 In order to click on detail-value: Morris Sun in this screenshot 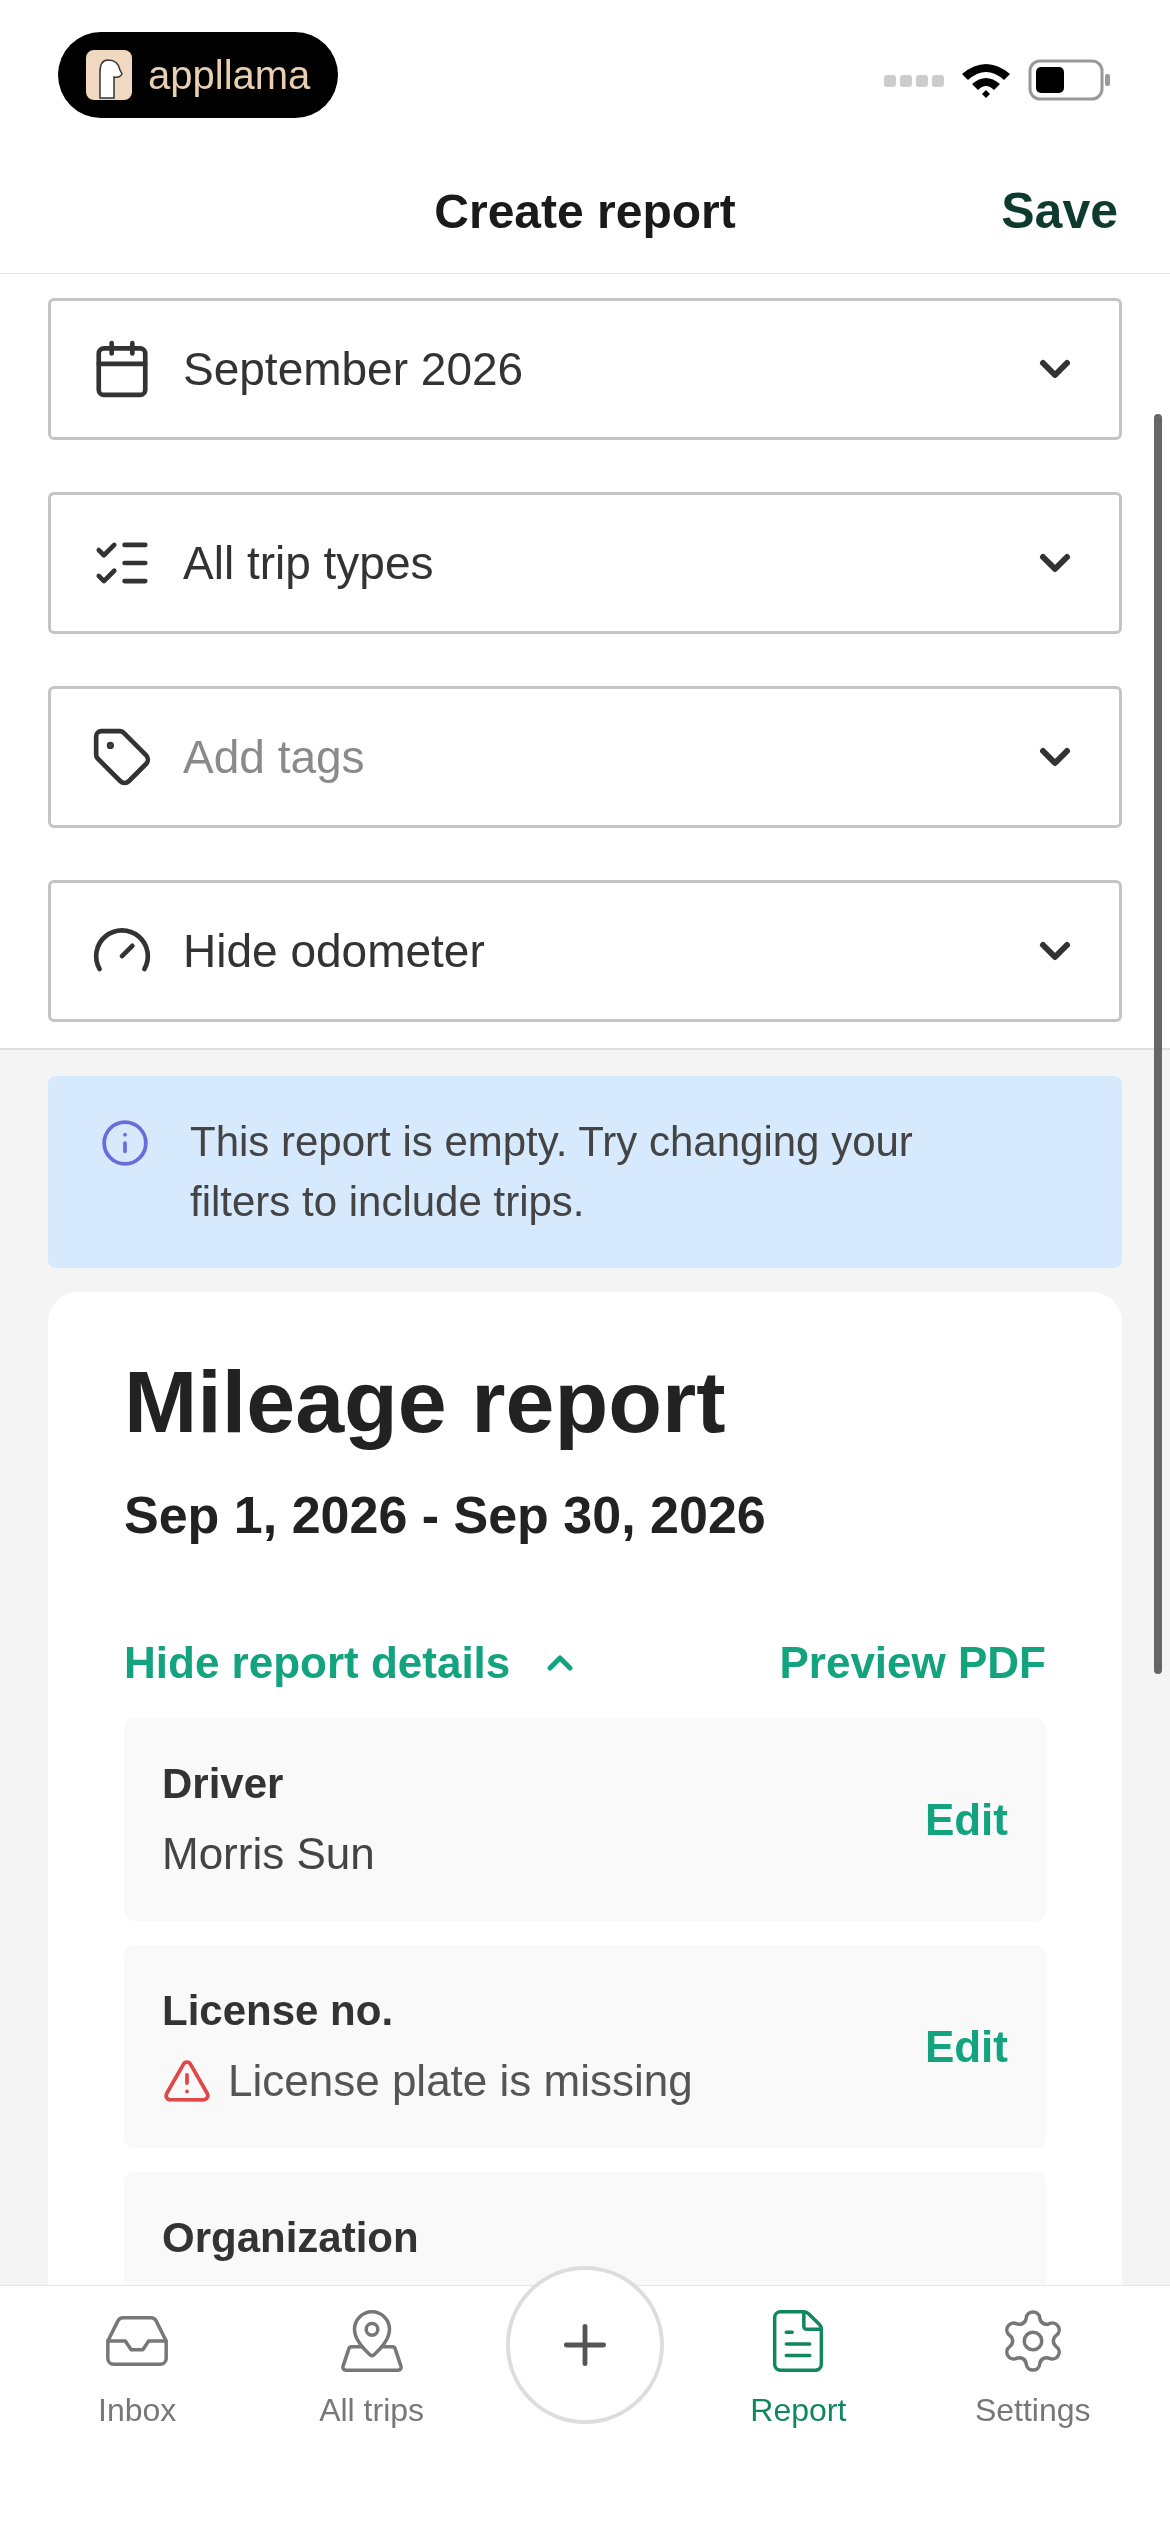, I will do `click(268, 1854)`.